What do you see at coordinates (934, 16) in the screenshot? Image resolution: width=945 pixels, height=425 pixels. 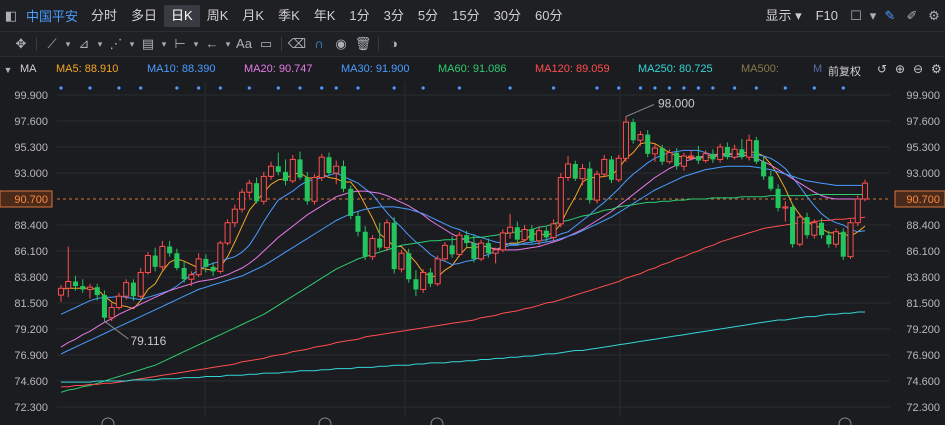 I see `gear-icon: ⚙` at bounding box center [934, 16].